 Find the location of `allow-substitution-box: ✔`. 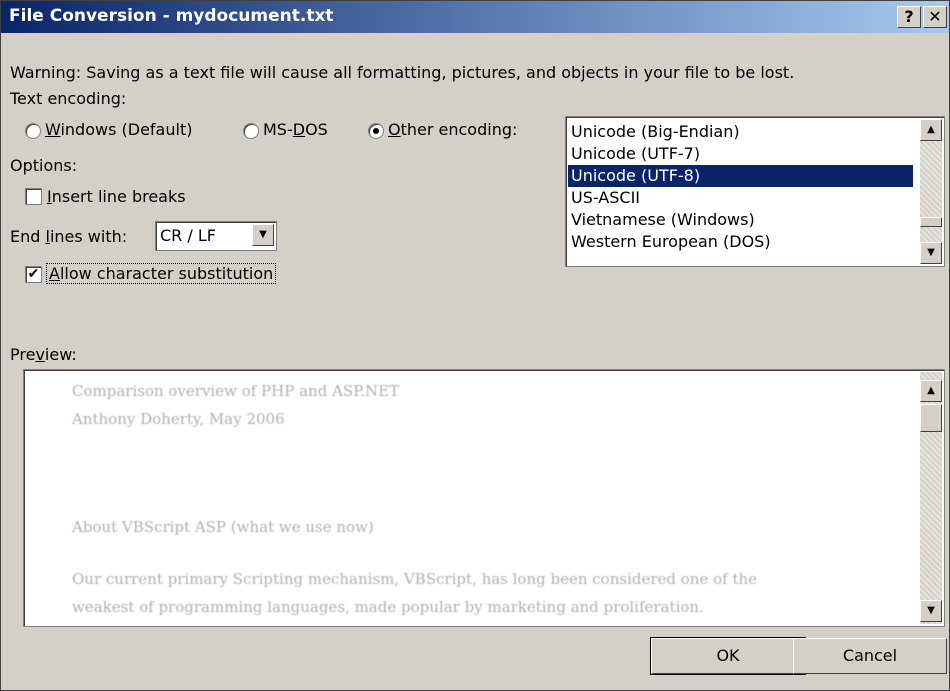

allow-substitution-box: ✔ is located at coordinates (33, 274).